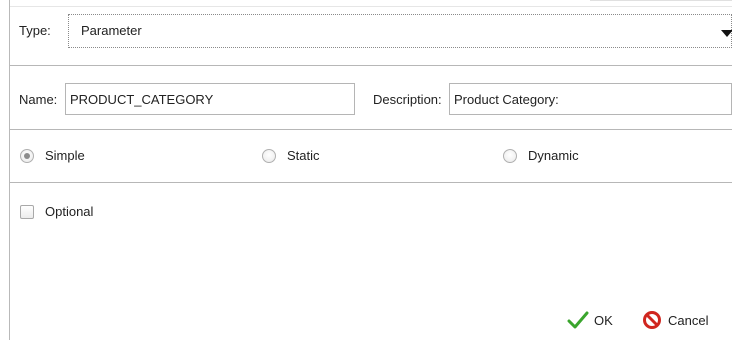  I want to click on radio-simple-label: Simple, so click(65, 156).